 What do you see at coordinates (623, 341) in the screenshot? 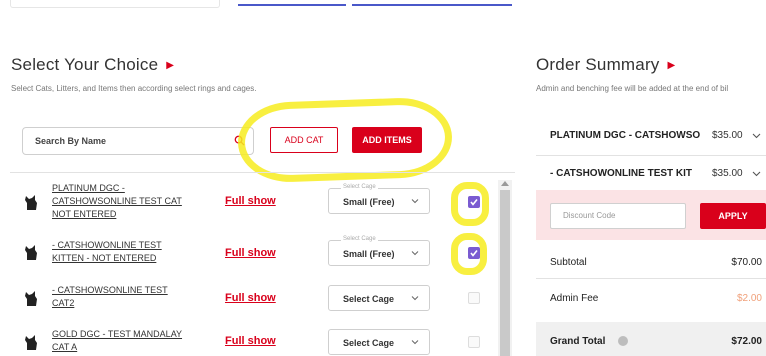
I see `info-icon` at bounding box center [623, 341].